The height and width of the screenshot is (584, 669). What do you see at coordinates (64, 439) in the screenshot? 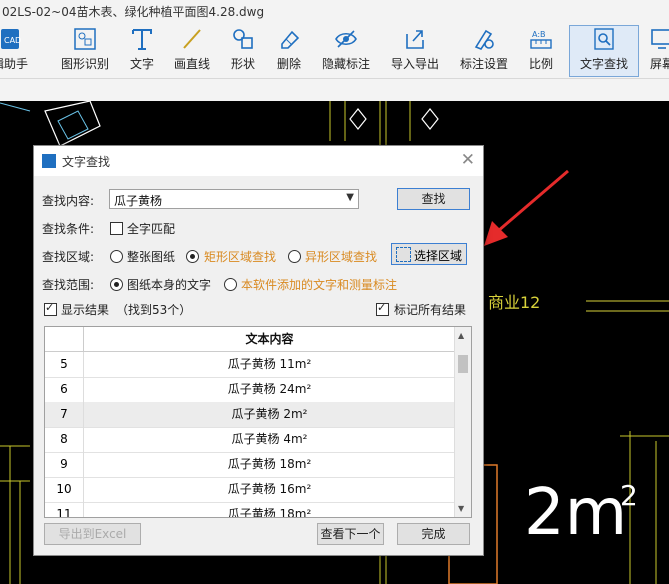
I see `row-index: 8` at bounding box center [64, 439].